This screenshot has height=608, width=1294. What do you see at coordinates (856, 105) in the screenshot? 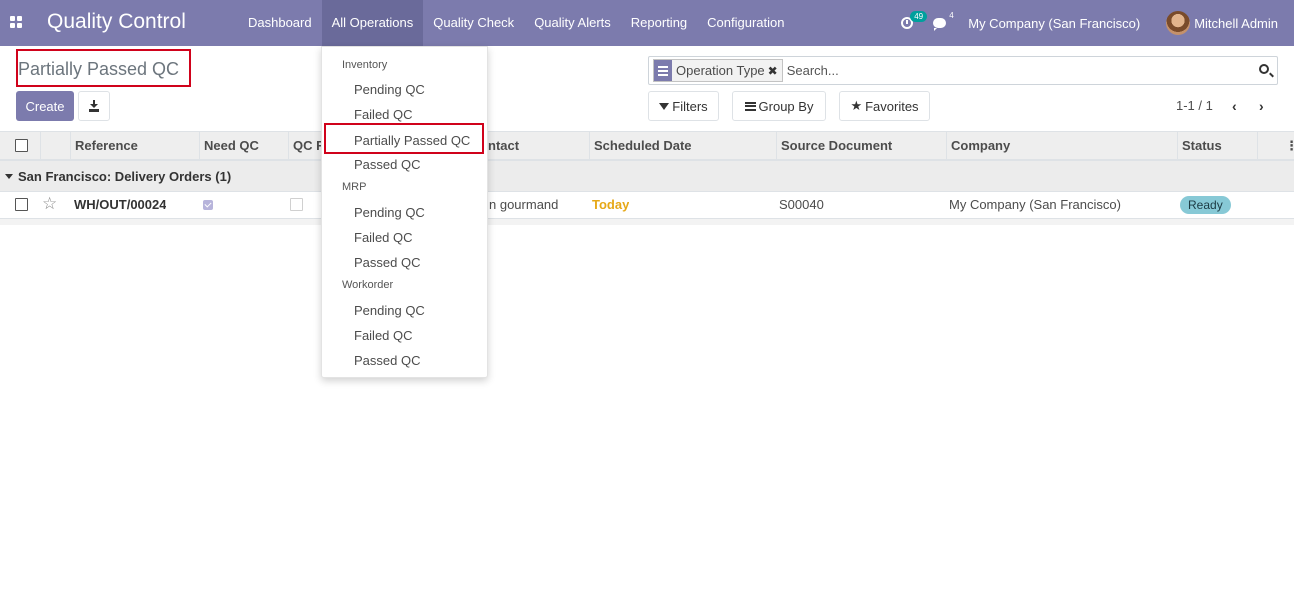
I see `star-icon: ★` at bounding box center [856, 105].